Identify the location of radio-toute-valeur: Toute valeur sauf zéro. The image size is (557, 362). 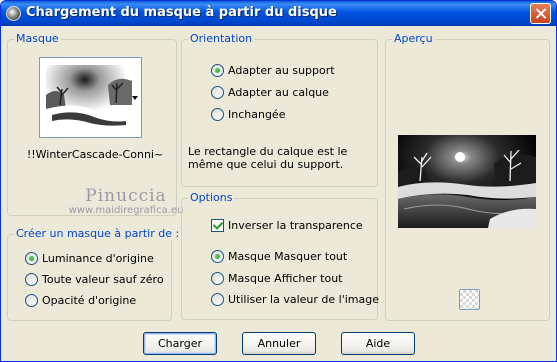
(94, 279).